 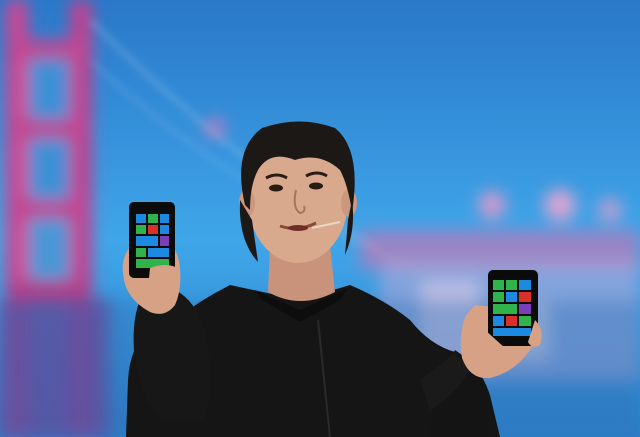 What do you see at coordinates (511, 311) in the screenshot?
I see `right-phone` at bounding box center [511, 311].